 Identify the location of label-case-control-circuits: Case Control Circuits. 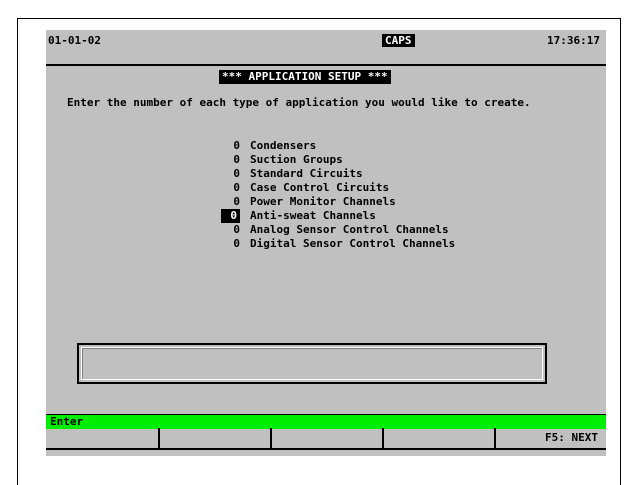
(320, 187).